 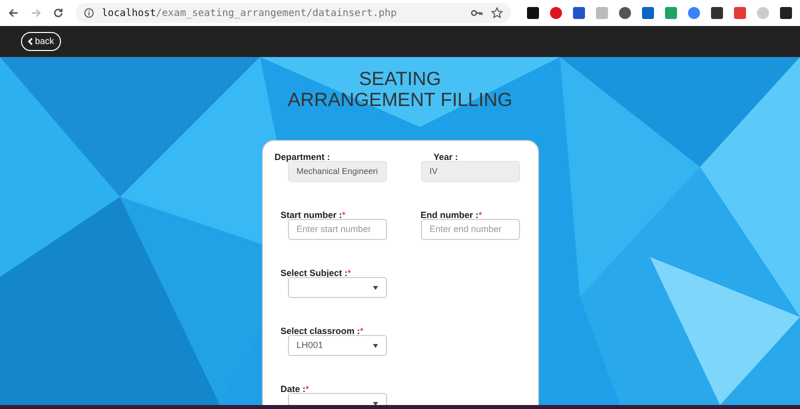 What do you see at coordinates (476, 13) in the screenshot?
I see `key-icon` at bounding box center [476, 13].